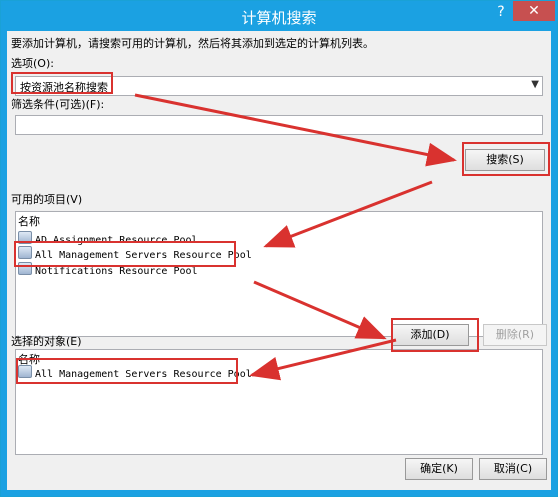 This screenshot has height=497, width=558. What do you see at coordinates (295, 130) in the screenshot?
I see `arrow-options-to-search` at bounding box center [295, 130].